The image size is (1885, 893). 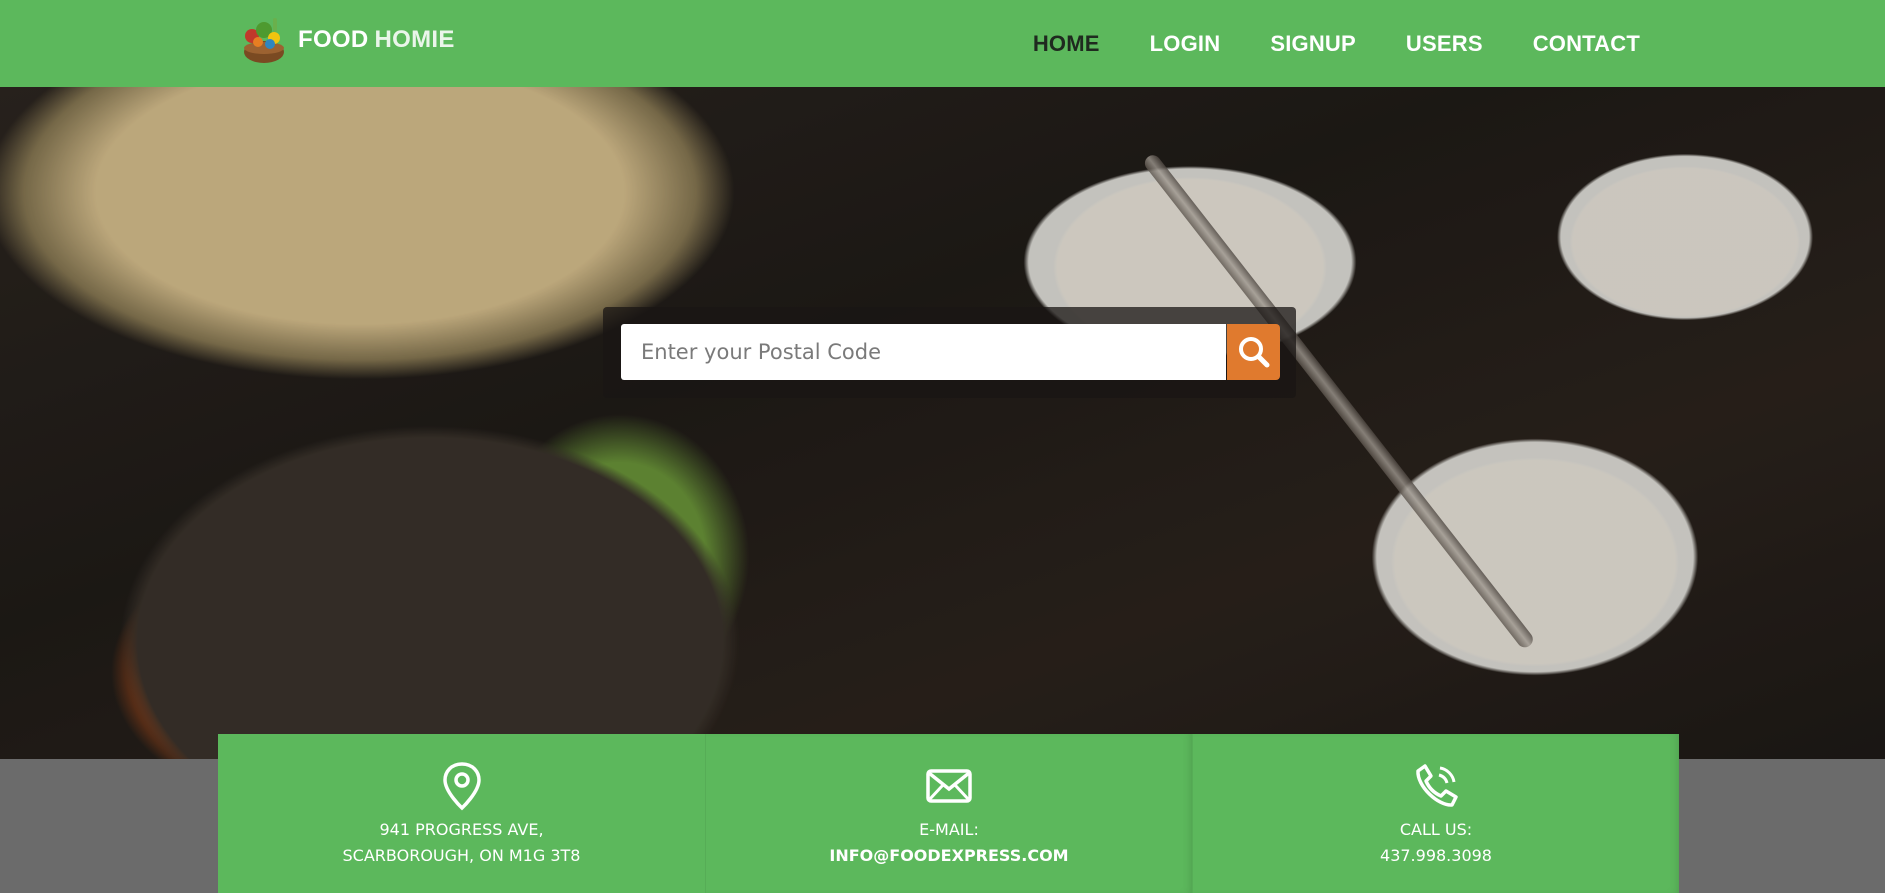 What do you see at coordinates (461, 829) in the screenshot?
I see `address-line-1: 941 PROGRESS AVE,` at bounding box center [461, 829].